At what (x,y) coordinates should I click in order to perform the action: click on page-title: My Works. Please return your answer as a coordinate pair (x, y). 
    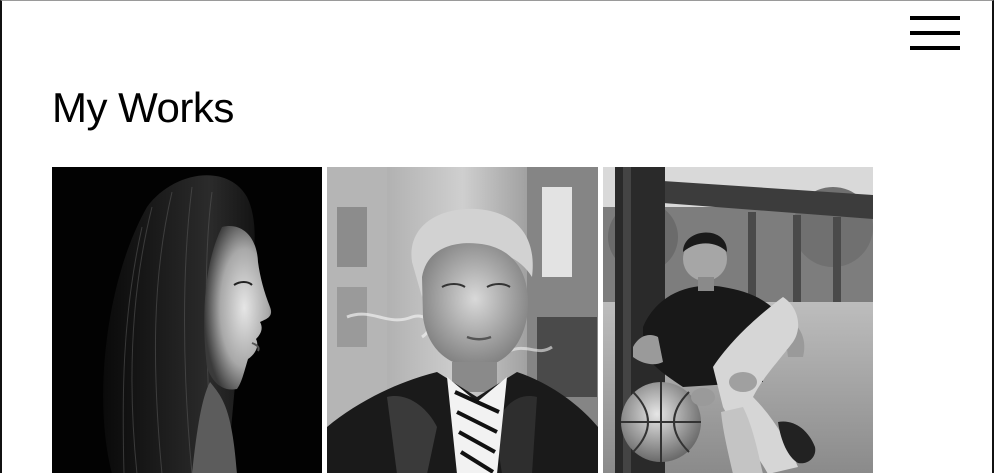
    Looking at the image, I should click on (143, 107).